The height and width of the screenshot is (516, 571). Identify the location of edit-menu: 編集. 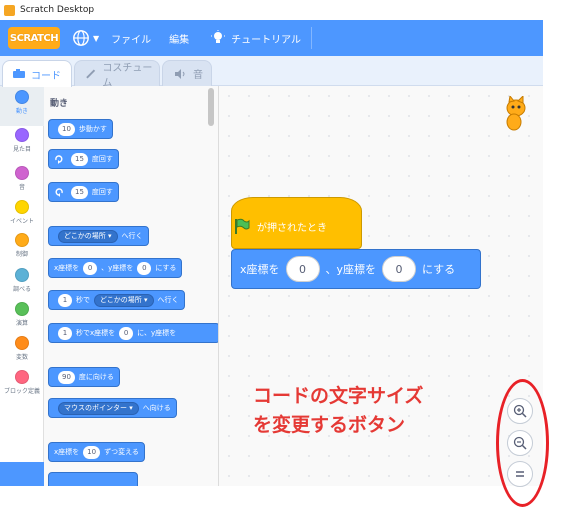
(179, 38).